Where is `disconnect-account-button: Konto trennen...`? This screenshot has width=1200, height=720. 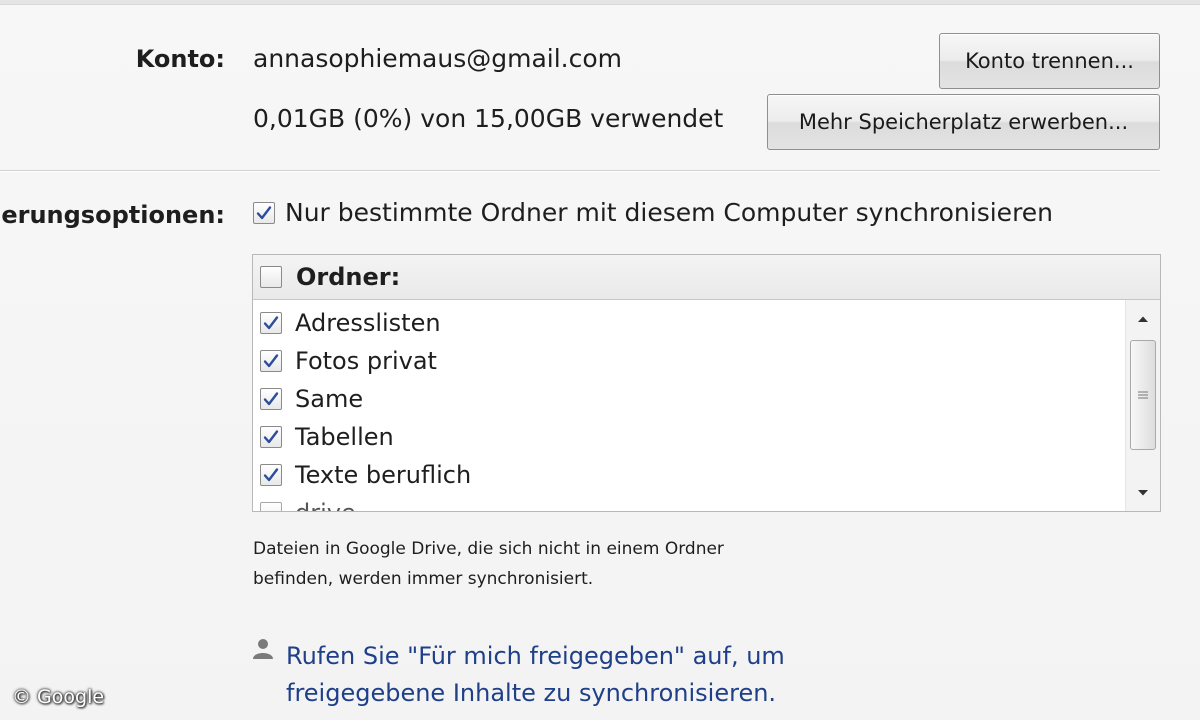
disconnect-account-button: Konto trennen... is located at coordinates (1049, 61).